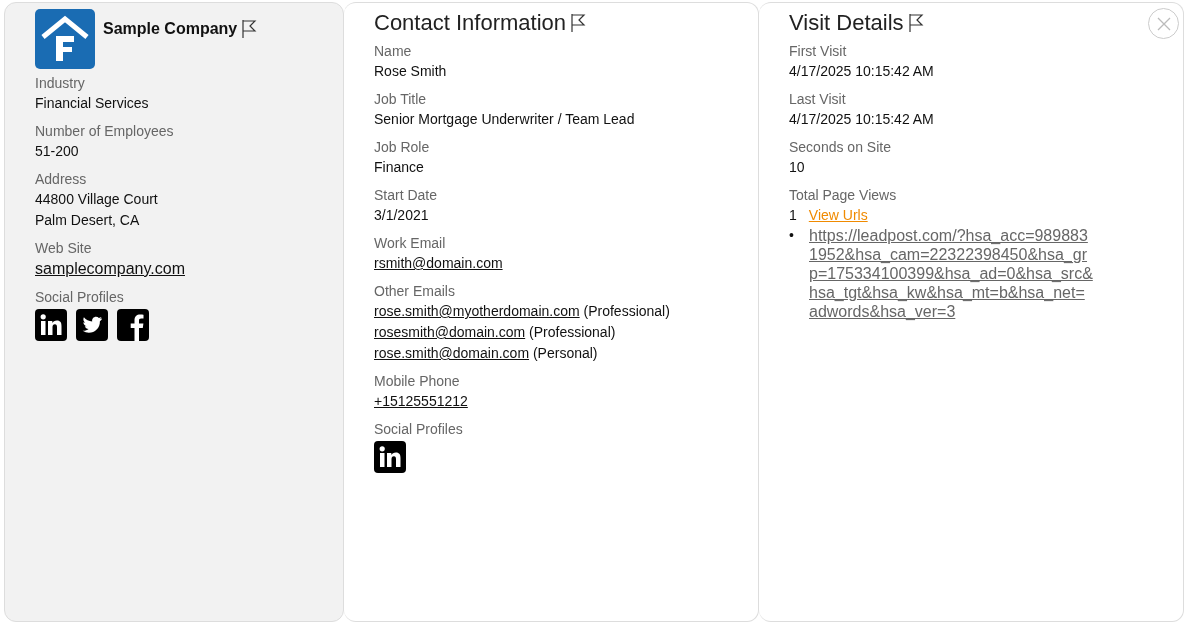 The image size is (1188, 627). What do you see at coordinates (92, 103) in the screenshot?
I see `field-value: Financial Services` at bounding box center [92, 103].